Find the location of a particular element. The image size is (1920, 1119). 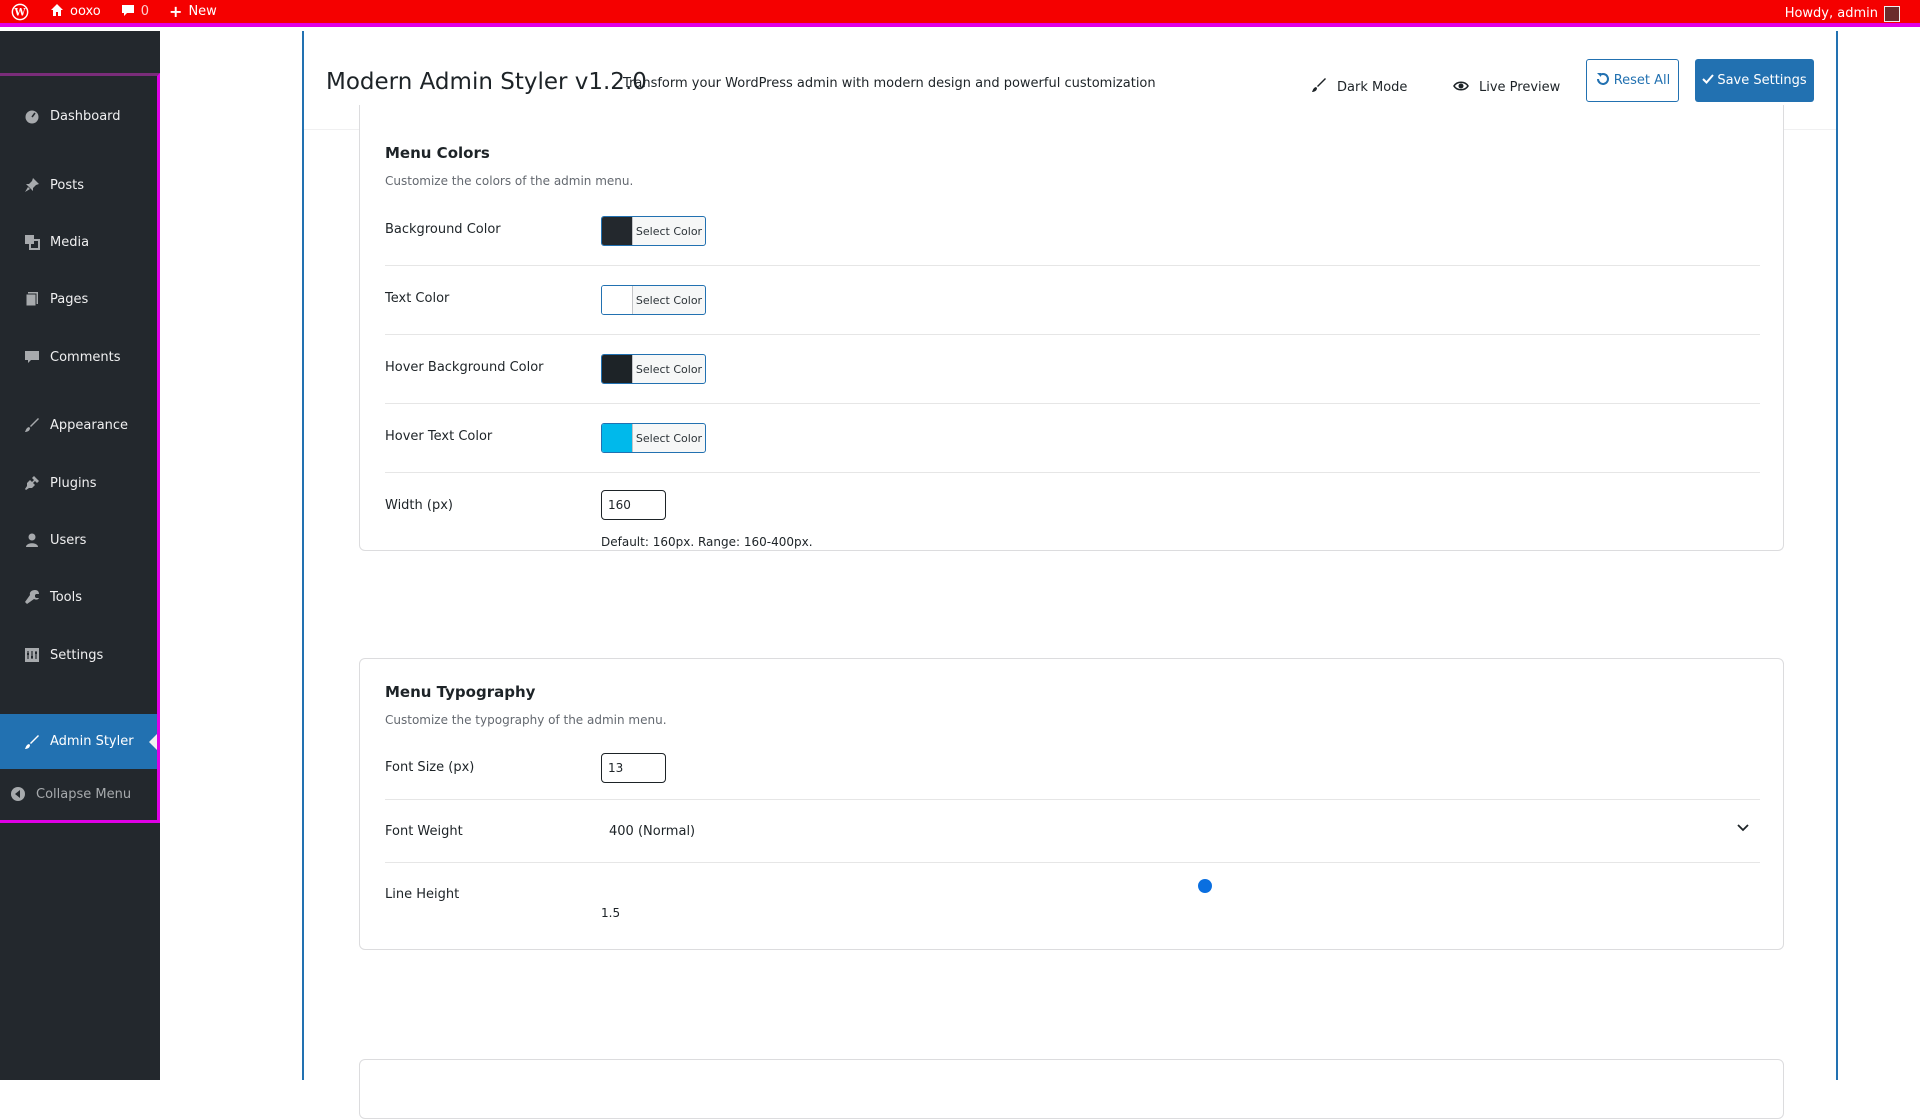

text-color-picker: Select Color is located at coordinates (653, 300).